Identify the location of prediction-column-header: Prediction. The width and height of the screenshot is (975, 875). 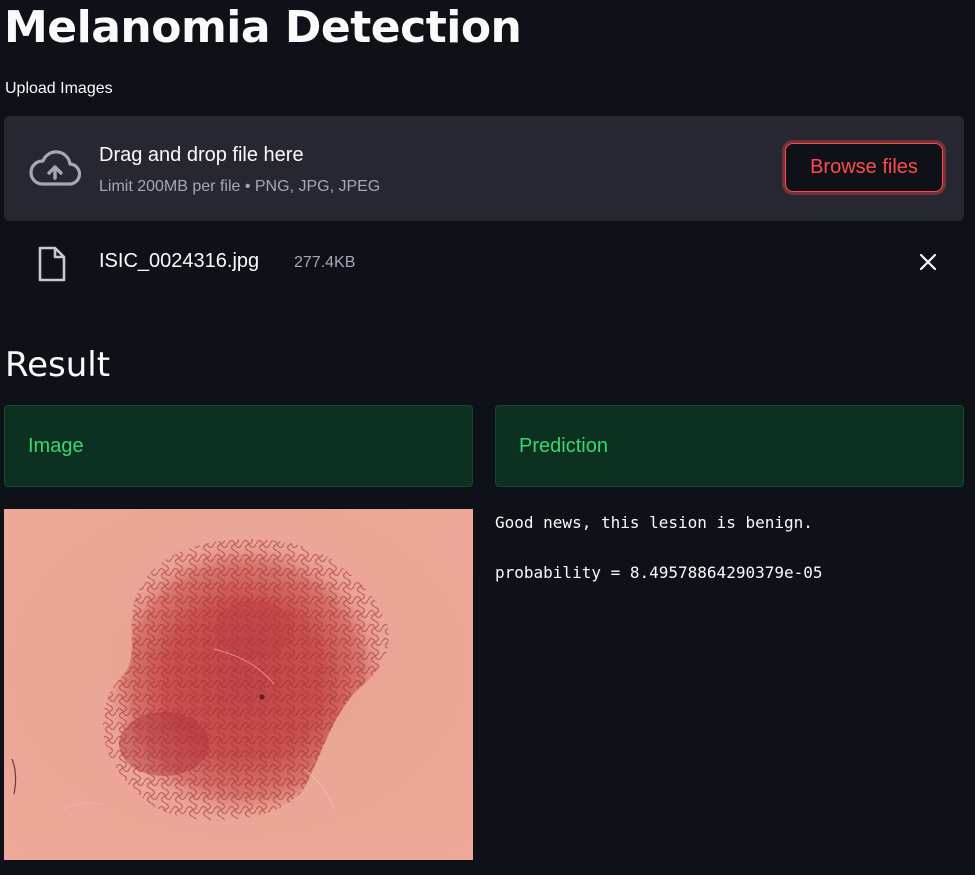
(729, 446).